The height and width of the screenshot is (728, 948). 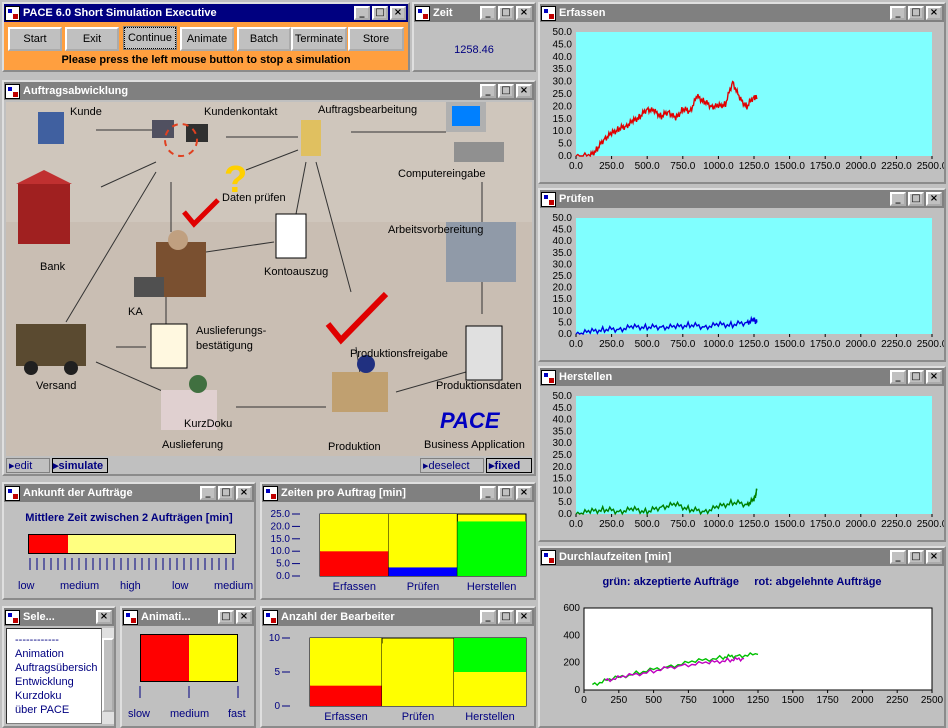 I want to click on x-tick-label: 2500.0, so click(x=930, y=344).